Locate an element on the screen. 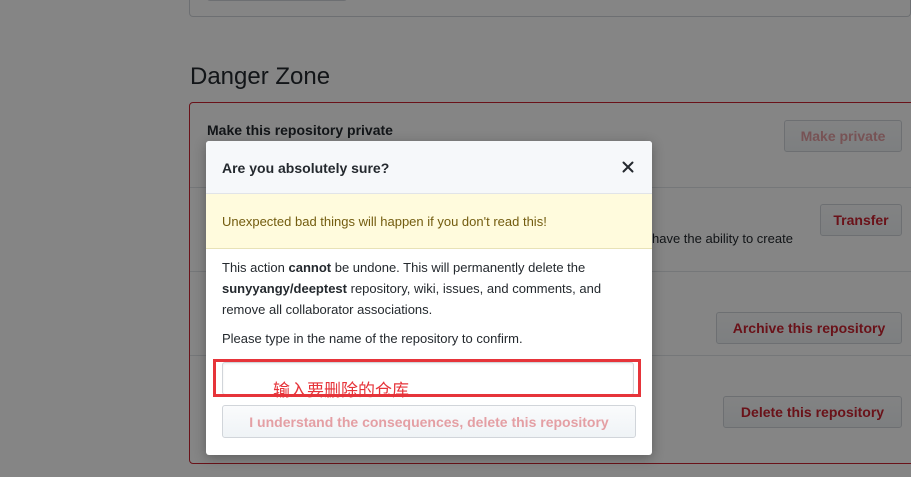 The width and height of the screenshot is (911, 477). close-icon is located at coordinates (628, 167).